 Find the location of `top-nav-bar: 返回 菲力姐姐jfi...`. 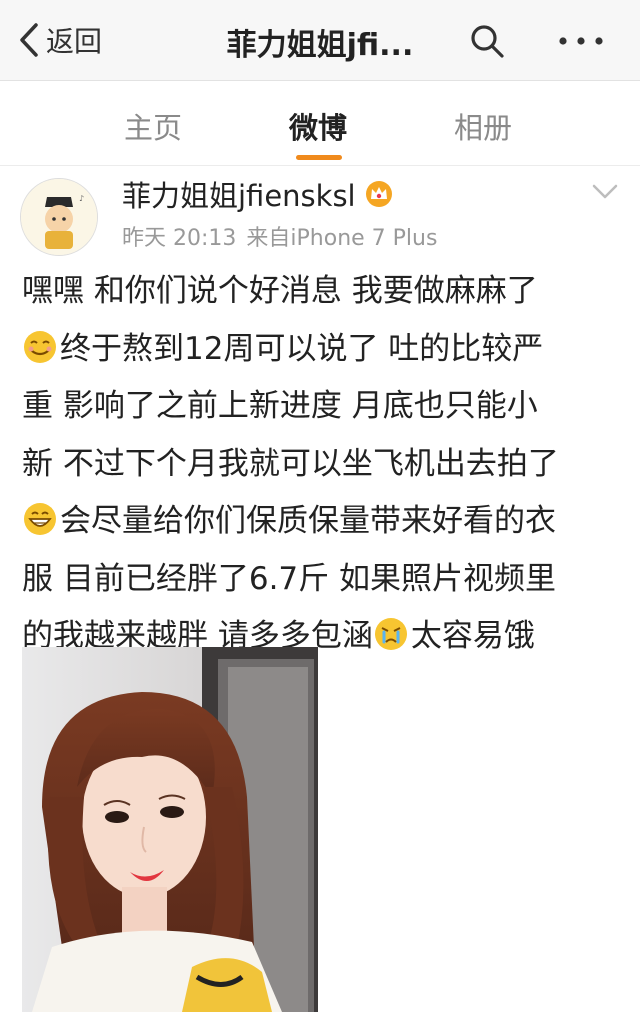

top-nav-bar: 返回 菲力姐姐jfi... is located at coordinates (320, 40).